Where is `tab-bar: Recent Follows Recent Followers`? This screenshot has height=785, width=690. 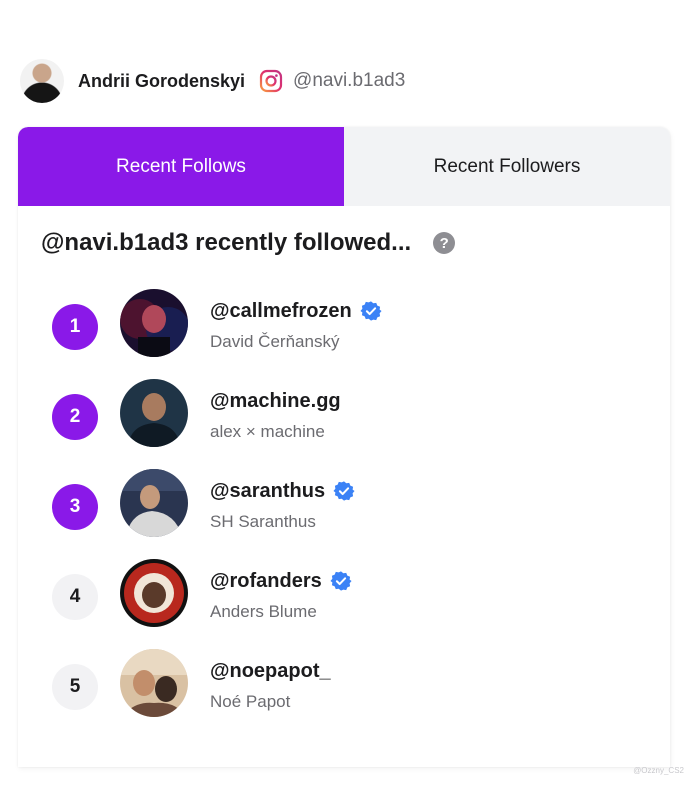 tab-bar: Recent Follows Recent Followers is located at coordinates (344, 166).